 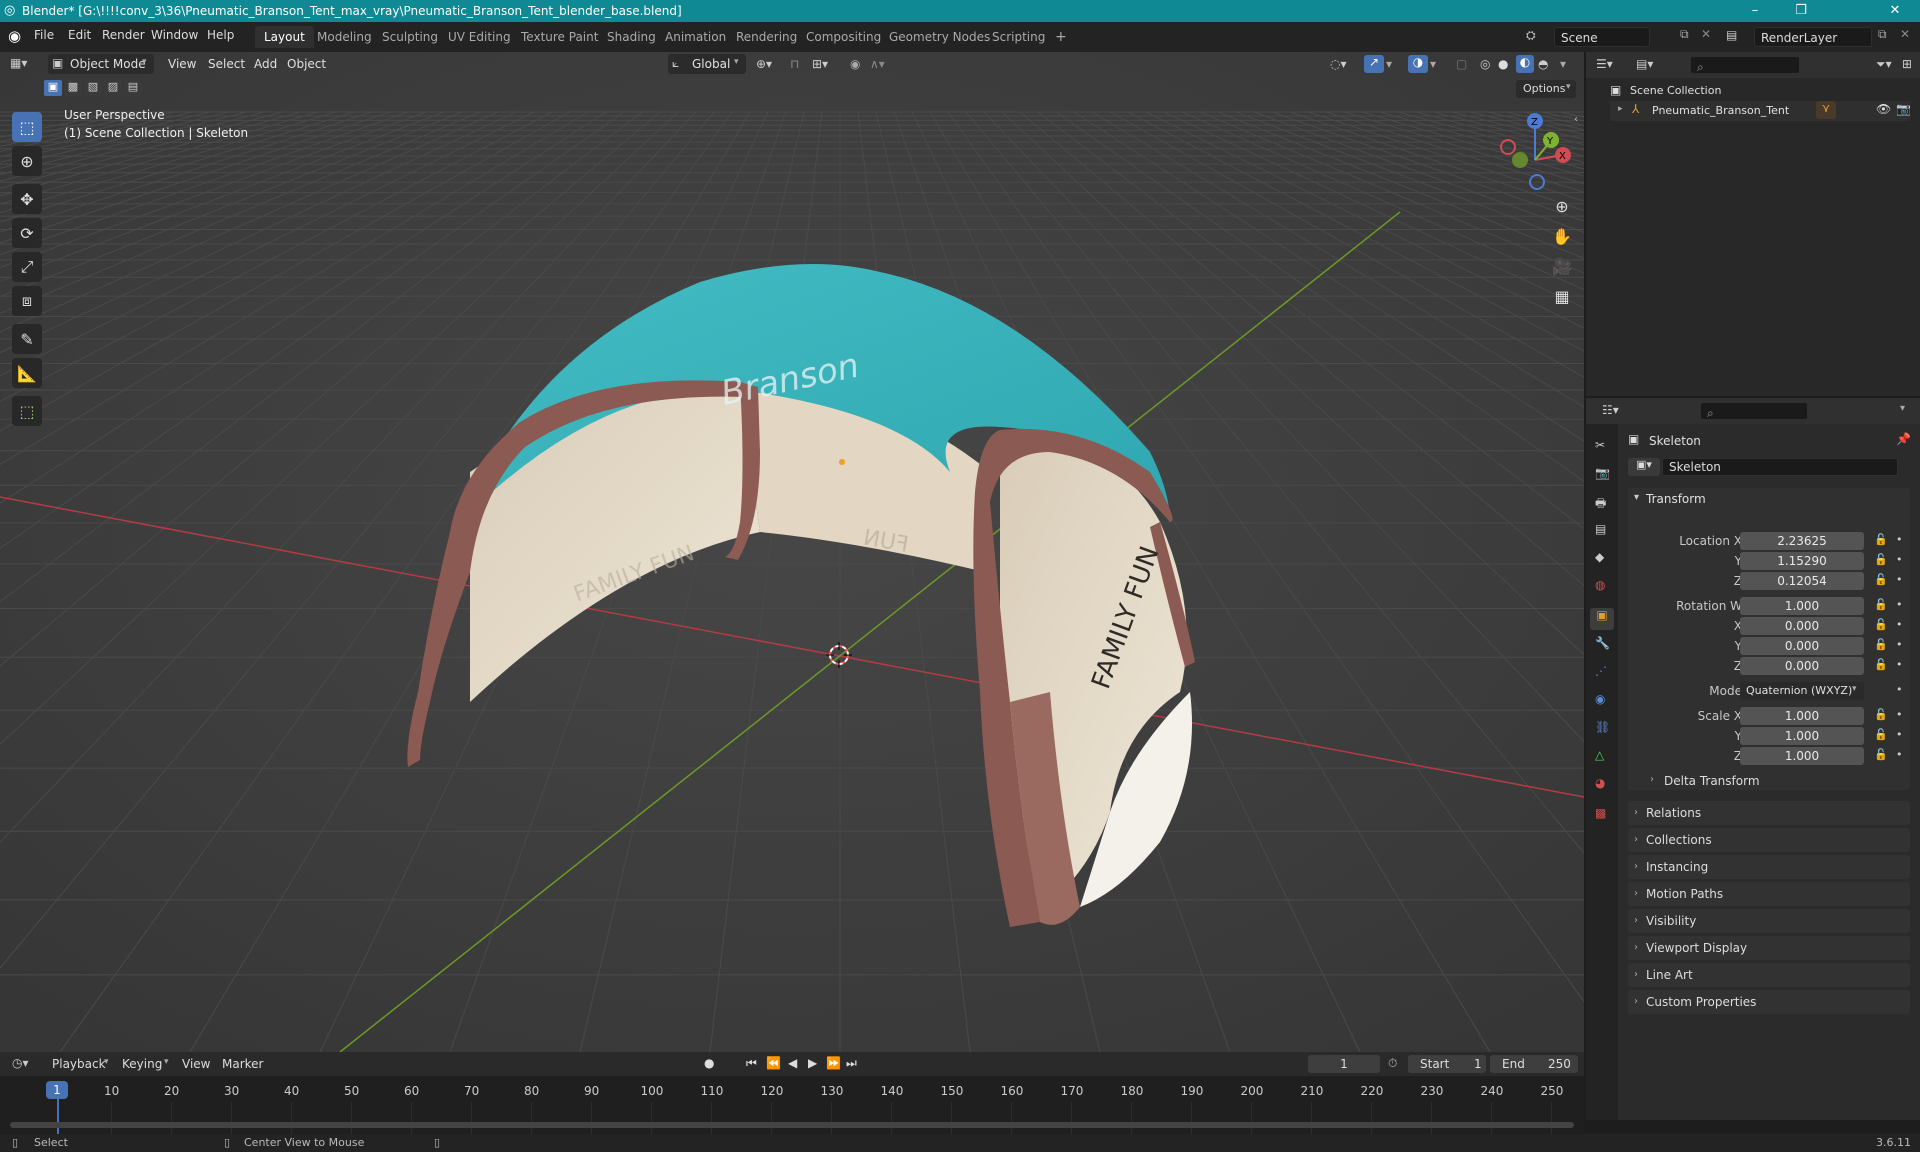 What do you see at coordinates (1826, 110) in the screenshot?
I see `armature-data-icon: ⋎` at bounding box center [1826, 110].